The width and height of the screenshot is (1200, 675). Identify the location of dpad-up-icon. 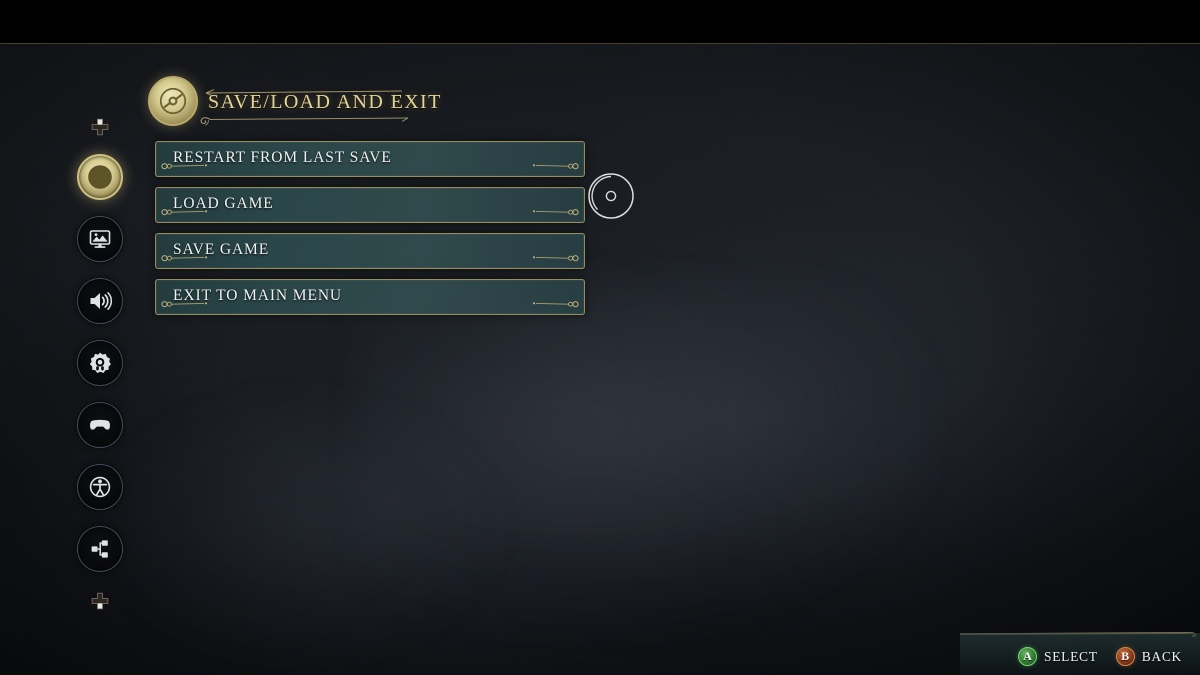
(100, 127).